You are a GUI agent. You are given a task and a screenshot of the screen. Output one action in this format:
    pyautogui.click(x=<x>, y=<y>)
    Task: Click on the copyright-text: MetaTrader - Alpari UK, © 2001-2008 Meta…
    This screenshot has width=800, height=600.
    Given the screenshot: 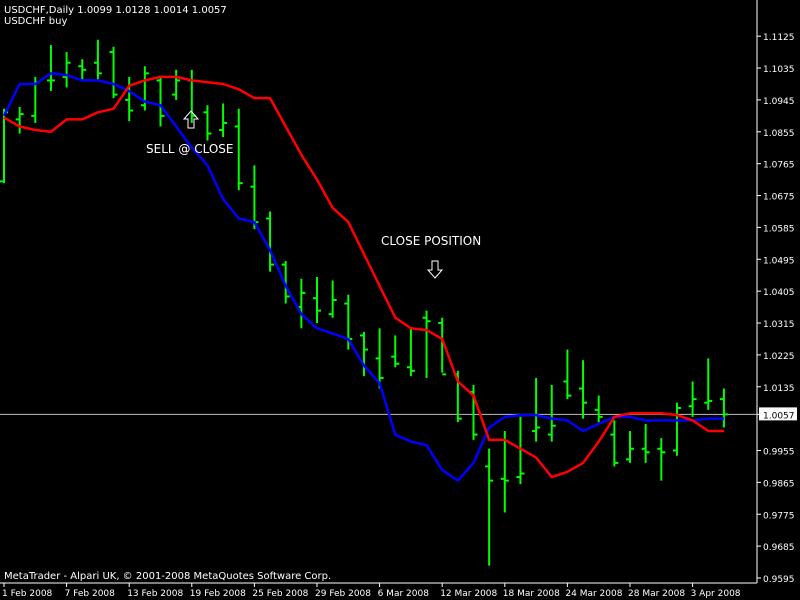 What is the action you would take?
    pyautogui.click(x=167, y=576)
    